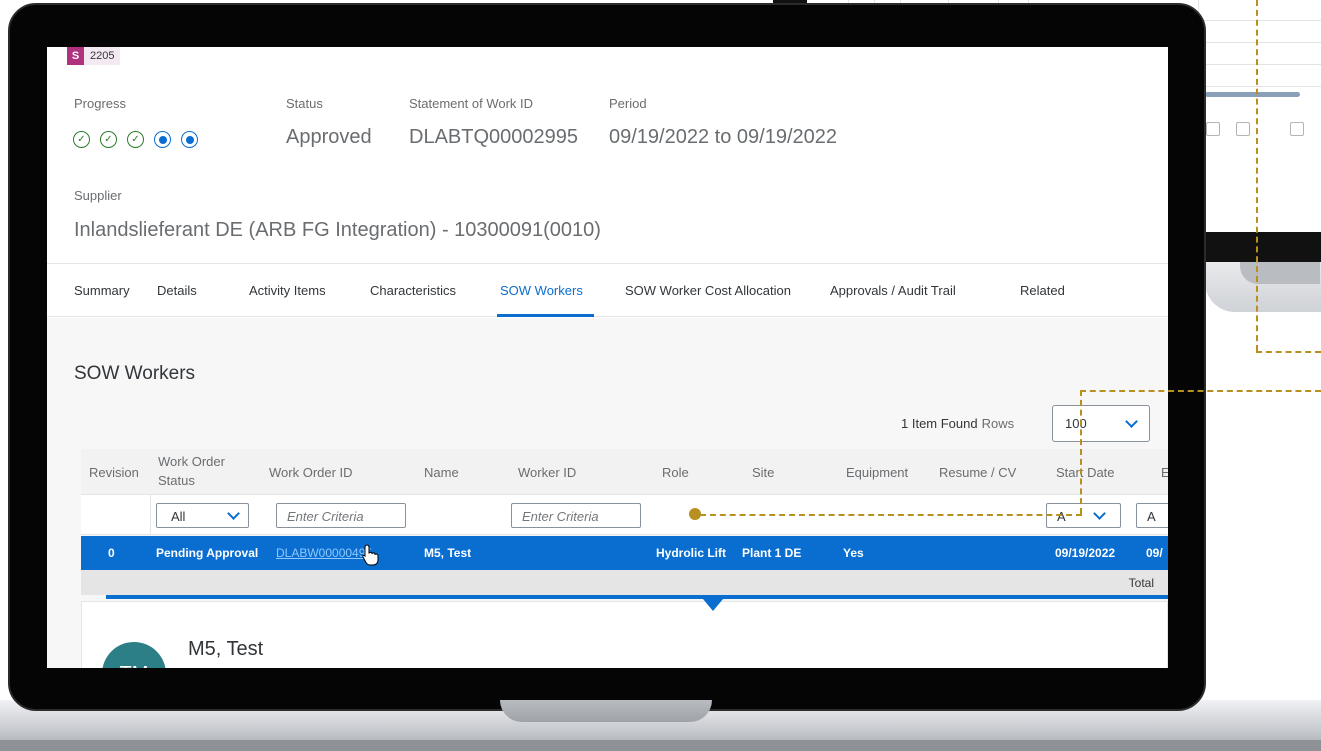 This screenshot has height=751, width=1321. What do you see at coordinates (853, 553) in the screenshot?
I see `cell-equipment: Yes` at bounding box center [853, 553].